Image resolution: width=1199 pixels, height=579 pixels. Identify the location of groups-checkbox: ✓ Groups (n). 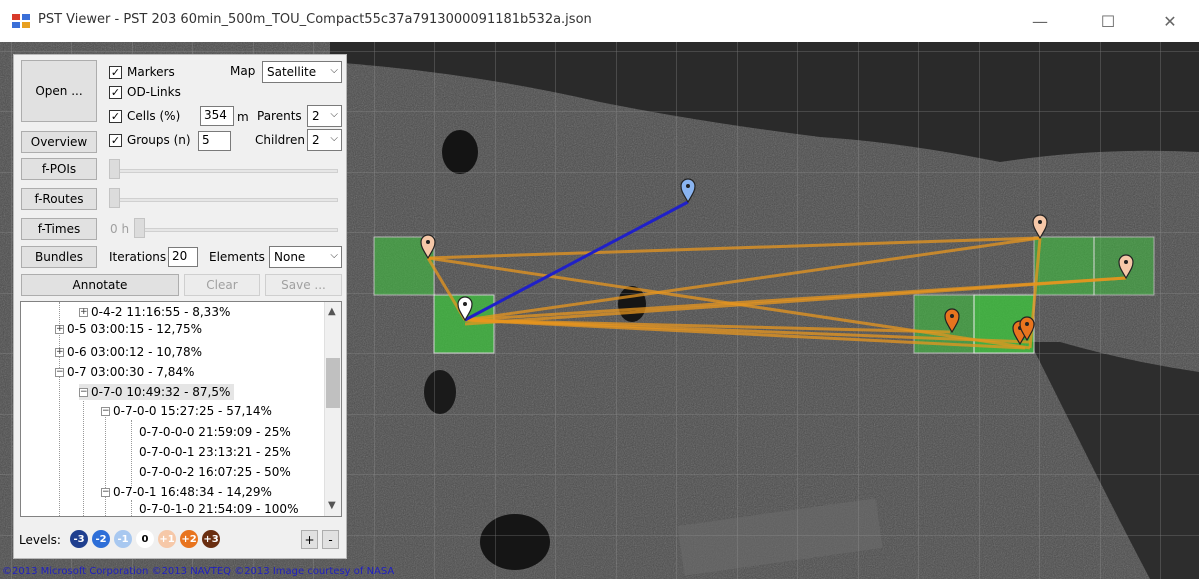
(150, 140).